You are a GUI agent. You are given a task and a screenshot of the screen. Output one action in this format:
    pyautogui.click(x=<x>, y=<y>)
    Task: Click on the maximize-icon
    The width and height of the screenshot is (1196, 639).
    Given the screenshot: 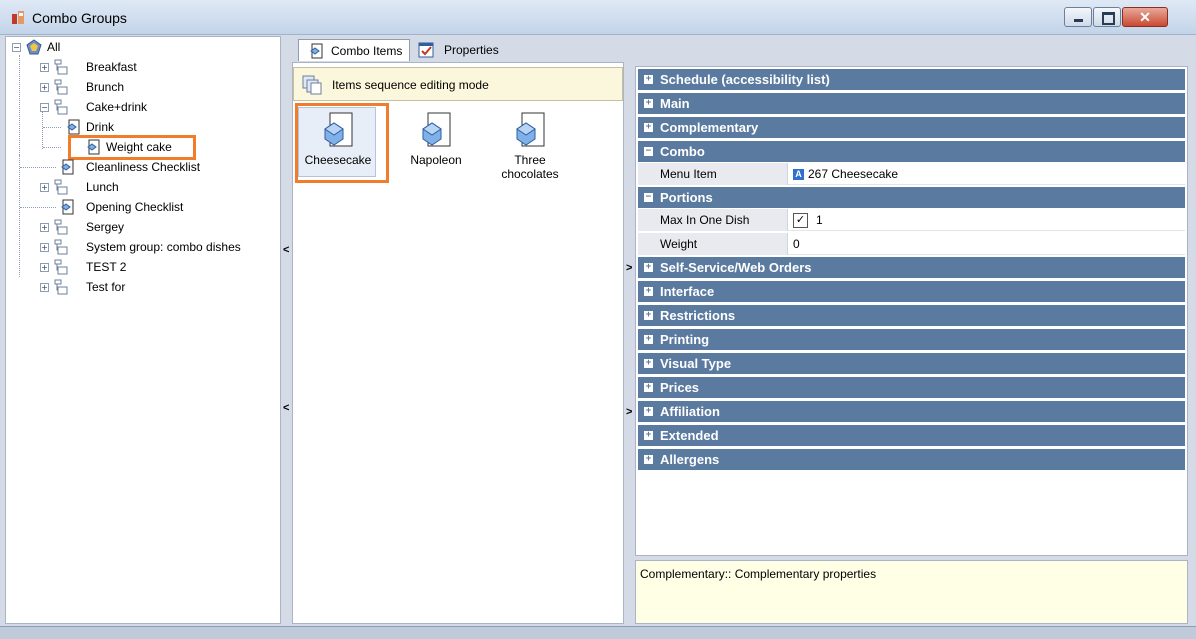 What is the action you would take?
    pyautogui.click(x=1108, y=18)
    